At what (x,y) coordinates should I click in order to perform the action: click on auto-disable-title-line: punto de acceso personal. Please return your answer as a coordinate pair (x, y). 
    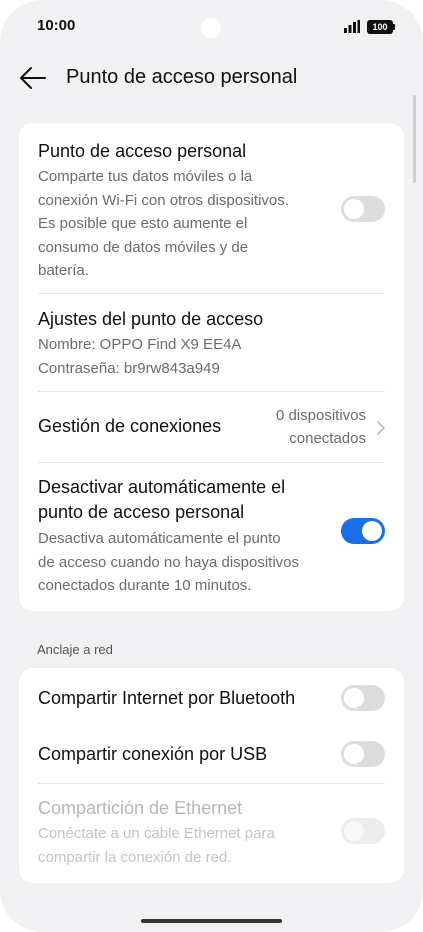
    Looking at the image, I should click on (141, 512).